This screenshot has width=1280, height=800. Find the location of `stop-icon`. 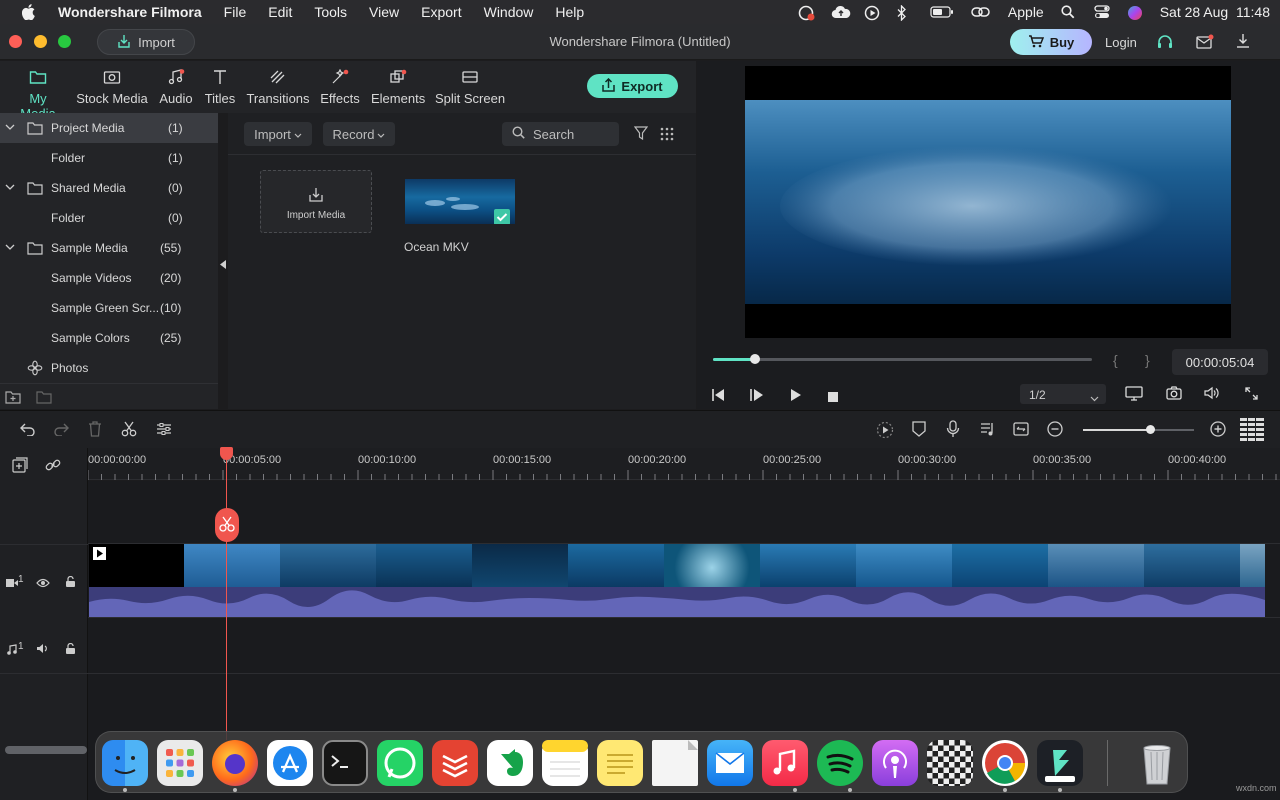

stop-icon is located at coordinates (833, 398).